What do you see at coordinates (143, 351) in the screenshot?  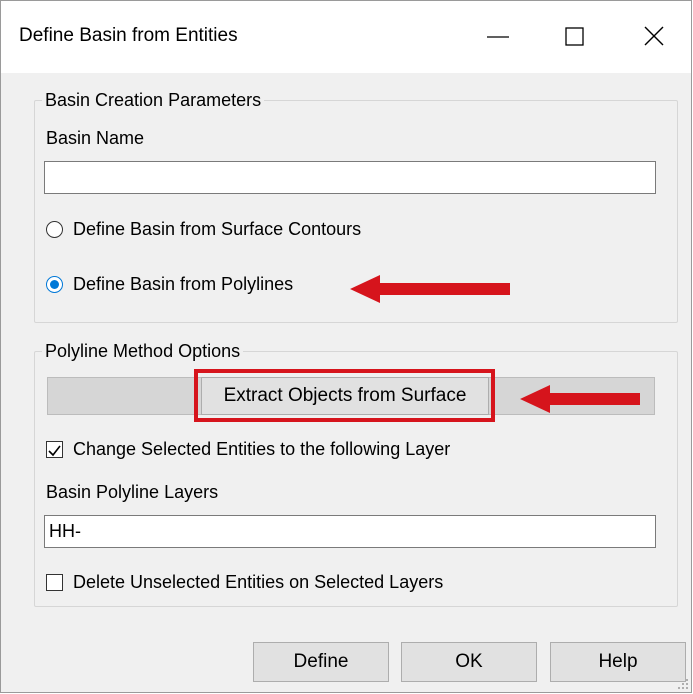 I see `polyline-options-legend: Polyline Method Options` at bounding box center [143, 351].